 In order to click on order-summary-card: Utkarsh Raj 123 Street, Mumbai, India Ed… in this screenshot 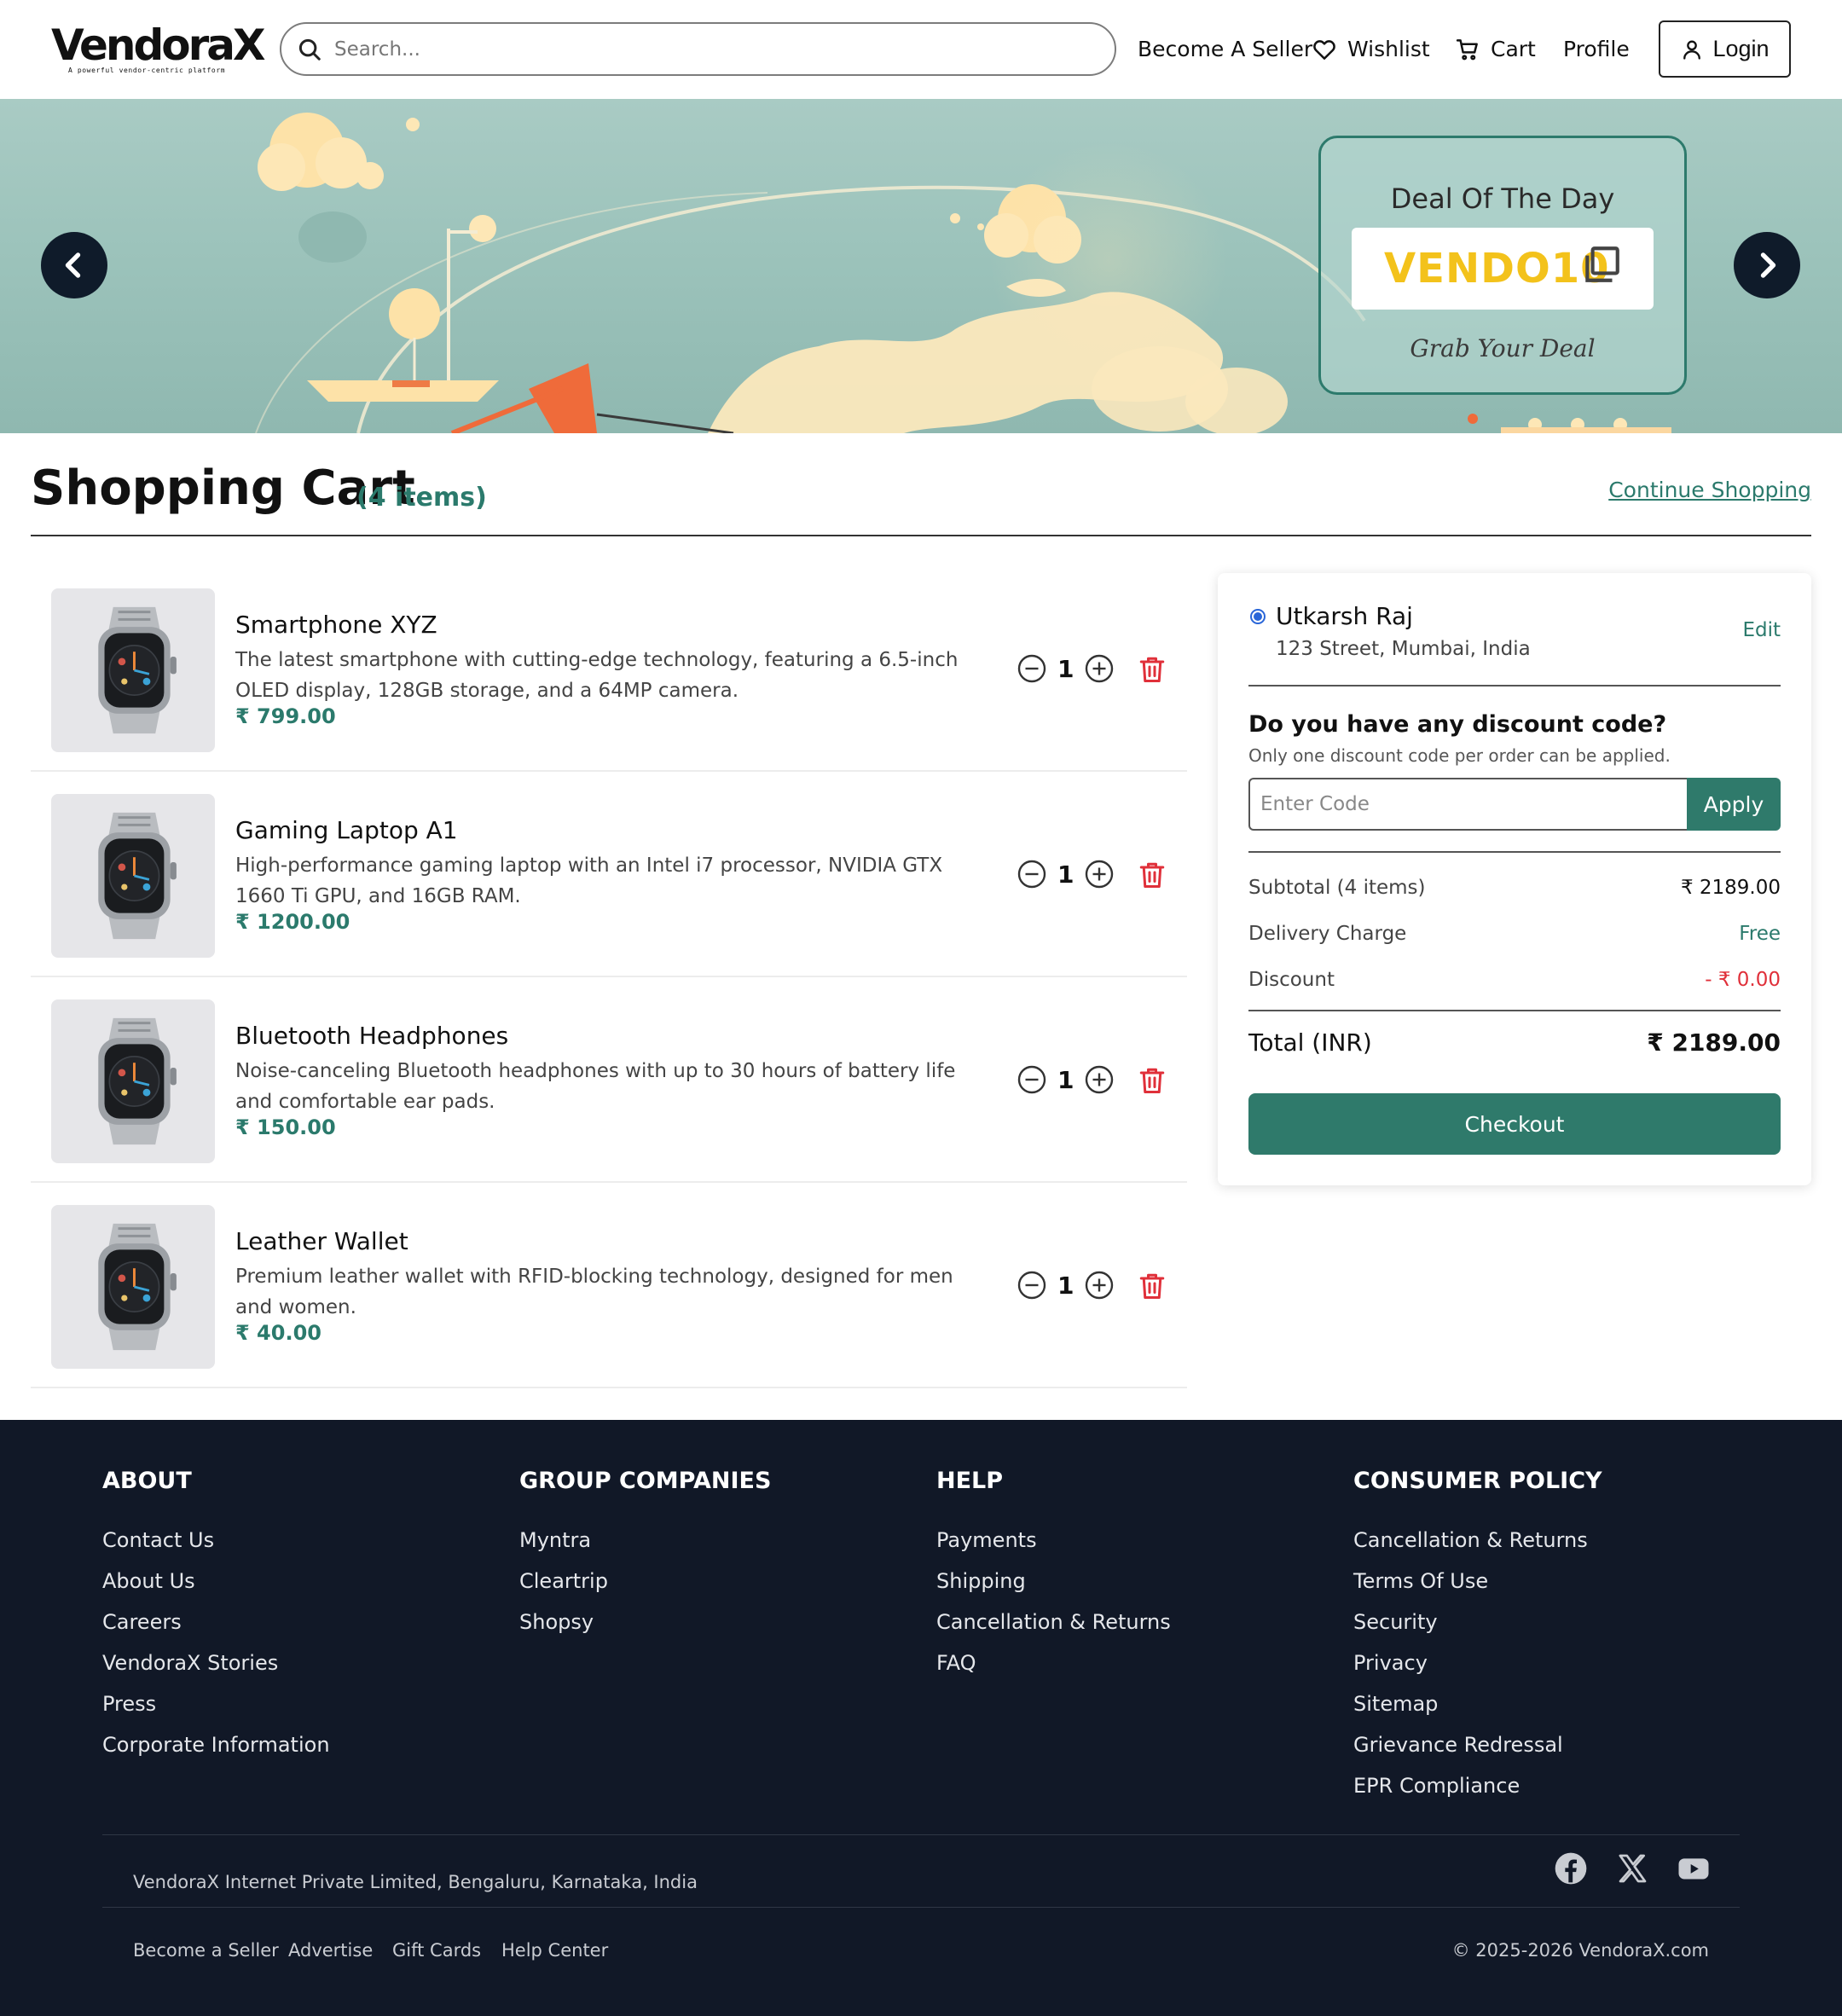, I will do `click(1515, 879)`.